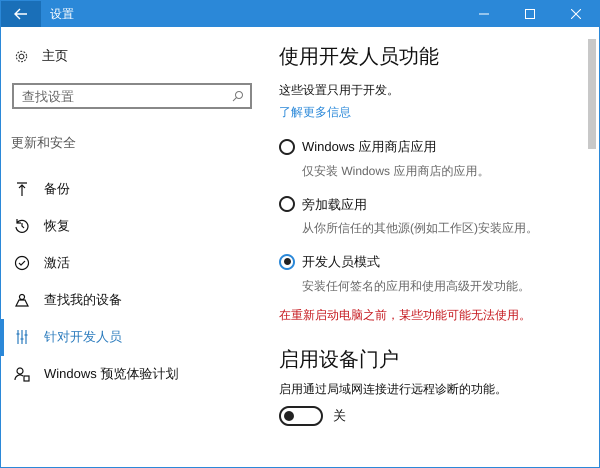 Image resolution: width=600 pixels, height=468 pixels. Describe the element at coordinates (334, 205) in the screenshot. I see `option-label: 旁加载应用` at that location.